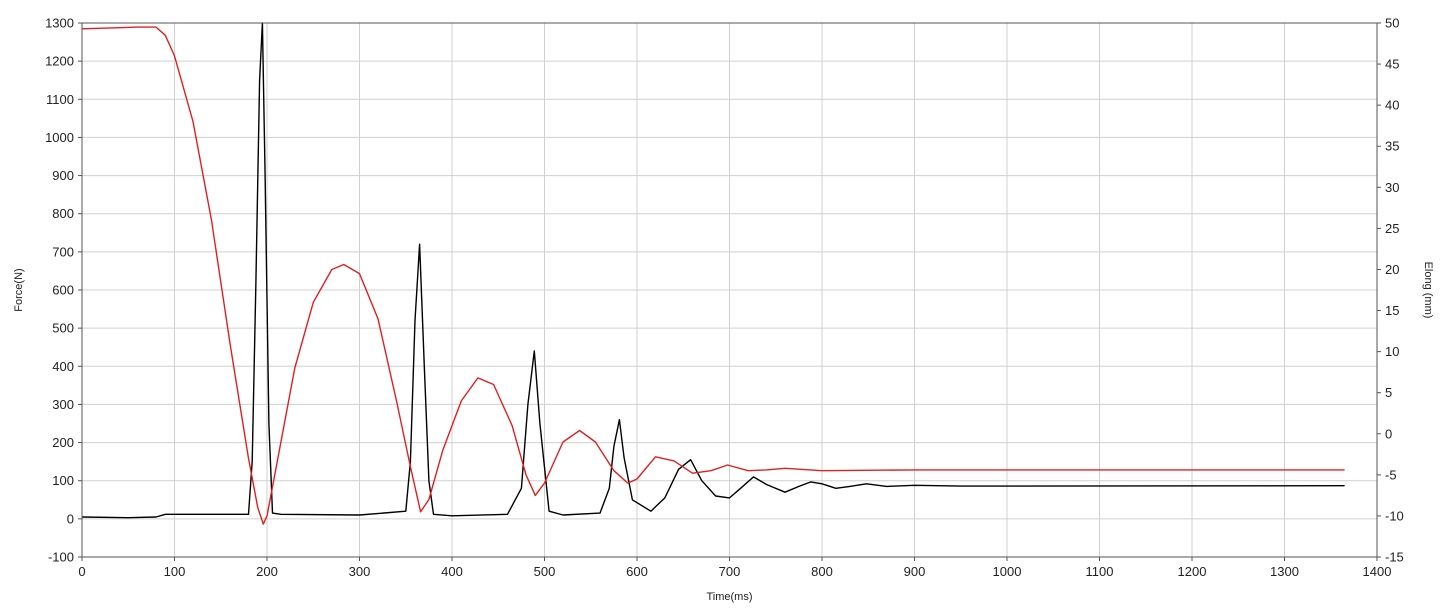 This screenshot has width=1445, height=608. Describe the element at coordinates (1100, 571) in the screenshot. I see `x-tick-label: 1100` at that location.